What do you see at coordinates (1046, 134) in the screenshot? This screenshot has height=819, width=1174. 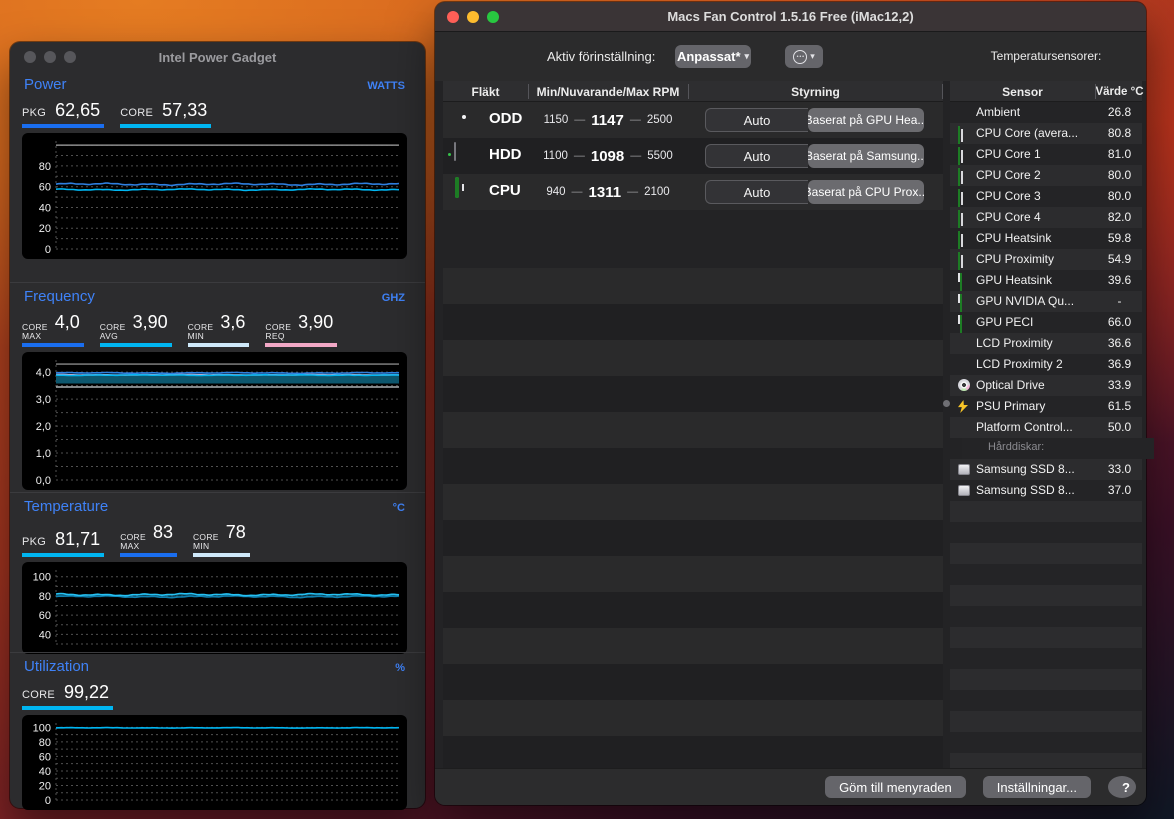 I see `sensor-row: CPU Core (avera... 80.8` at bounding box center [1046, 134].